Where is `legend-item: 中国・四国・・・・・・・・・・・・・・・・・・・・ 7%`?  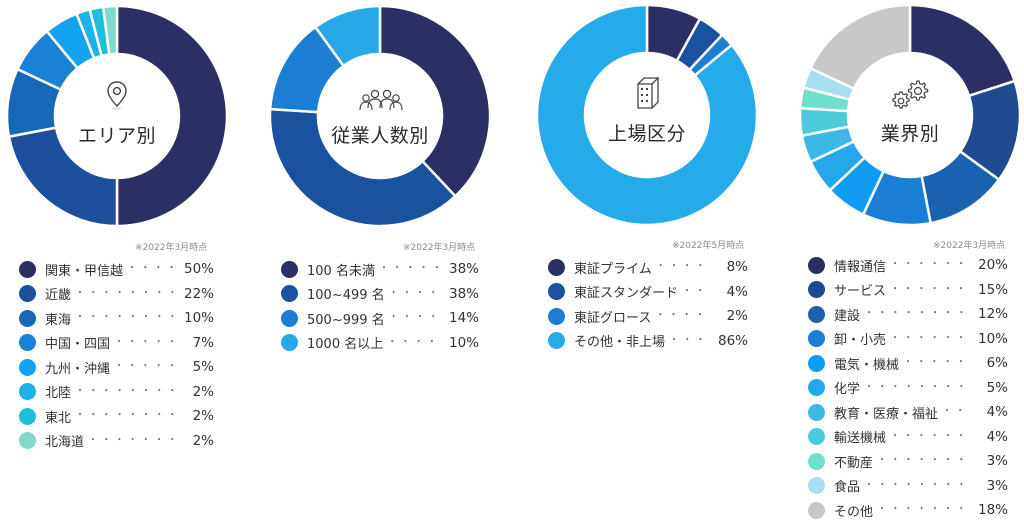 legend-item: 中国・四国・・・・・・・・・・・・・・・・・・・・ 7% is located at coordinates (116, 343).